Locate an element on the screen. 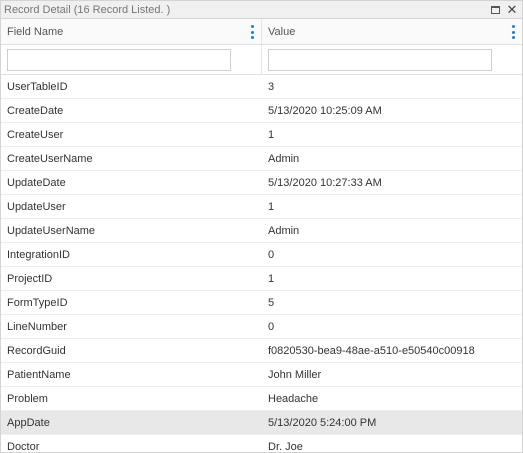 The width and height of the screenshot is (523, 453). value-cell: 5/13/2020 5:24:00 PM is located at coordinates (322, 422).